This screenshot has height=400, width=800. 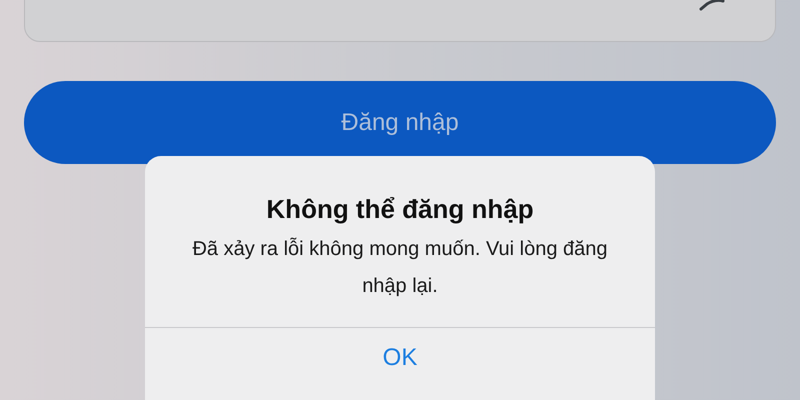 I want to click on alert-message: Đã xảy ra lỗi không mong muốn. Vui lòng đăng nhập lại., so click(x=400, y=267).